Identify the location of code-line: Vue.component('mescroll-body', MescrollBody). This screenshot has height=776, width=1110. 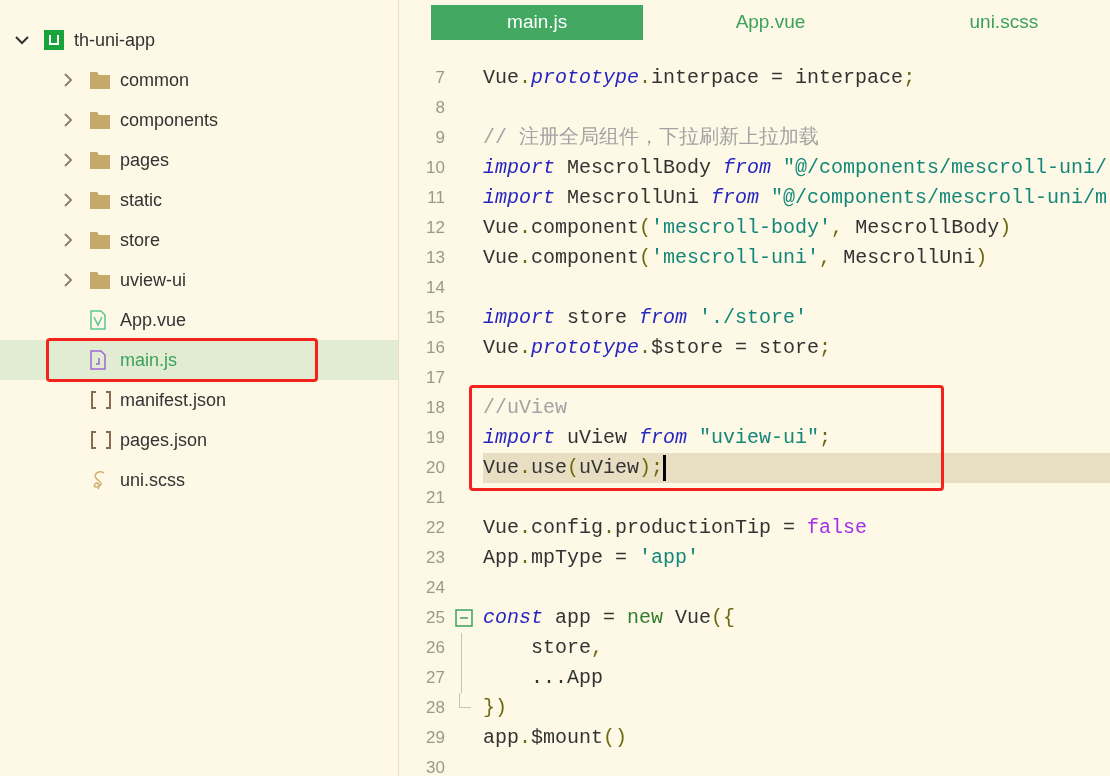
(747, 228).